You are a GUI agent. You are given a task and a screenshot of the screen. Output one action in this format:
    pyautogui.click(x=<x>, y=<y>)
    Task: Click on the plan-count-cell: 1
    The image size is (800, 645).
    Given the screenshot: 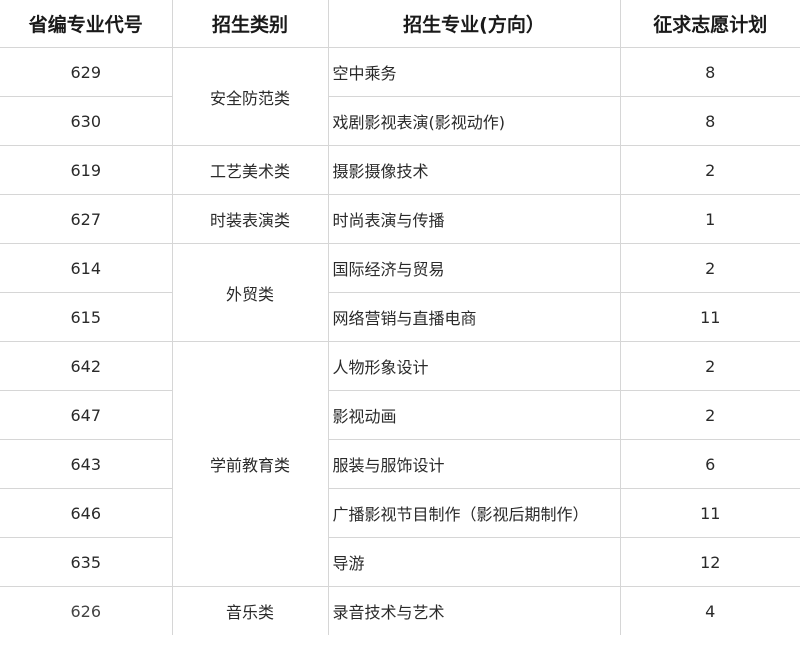 What is the action you would take?
    pyautogui.click(x=709, y=219)
    